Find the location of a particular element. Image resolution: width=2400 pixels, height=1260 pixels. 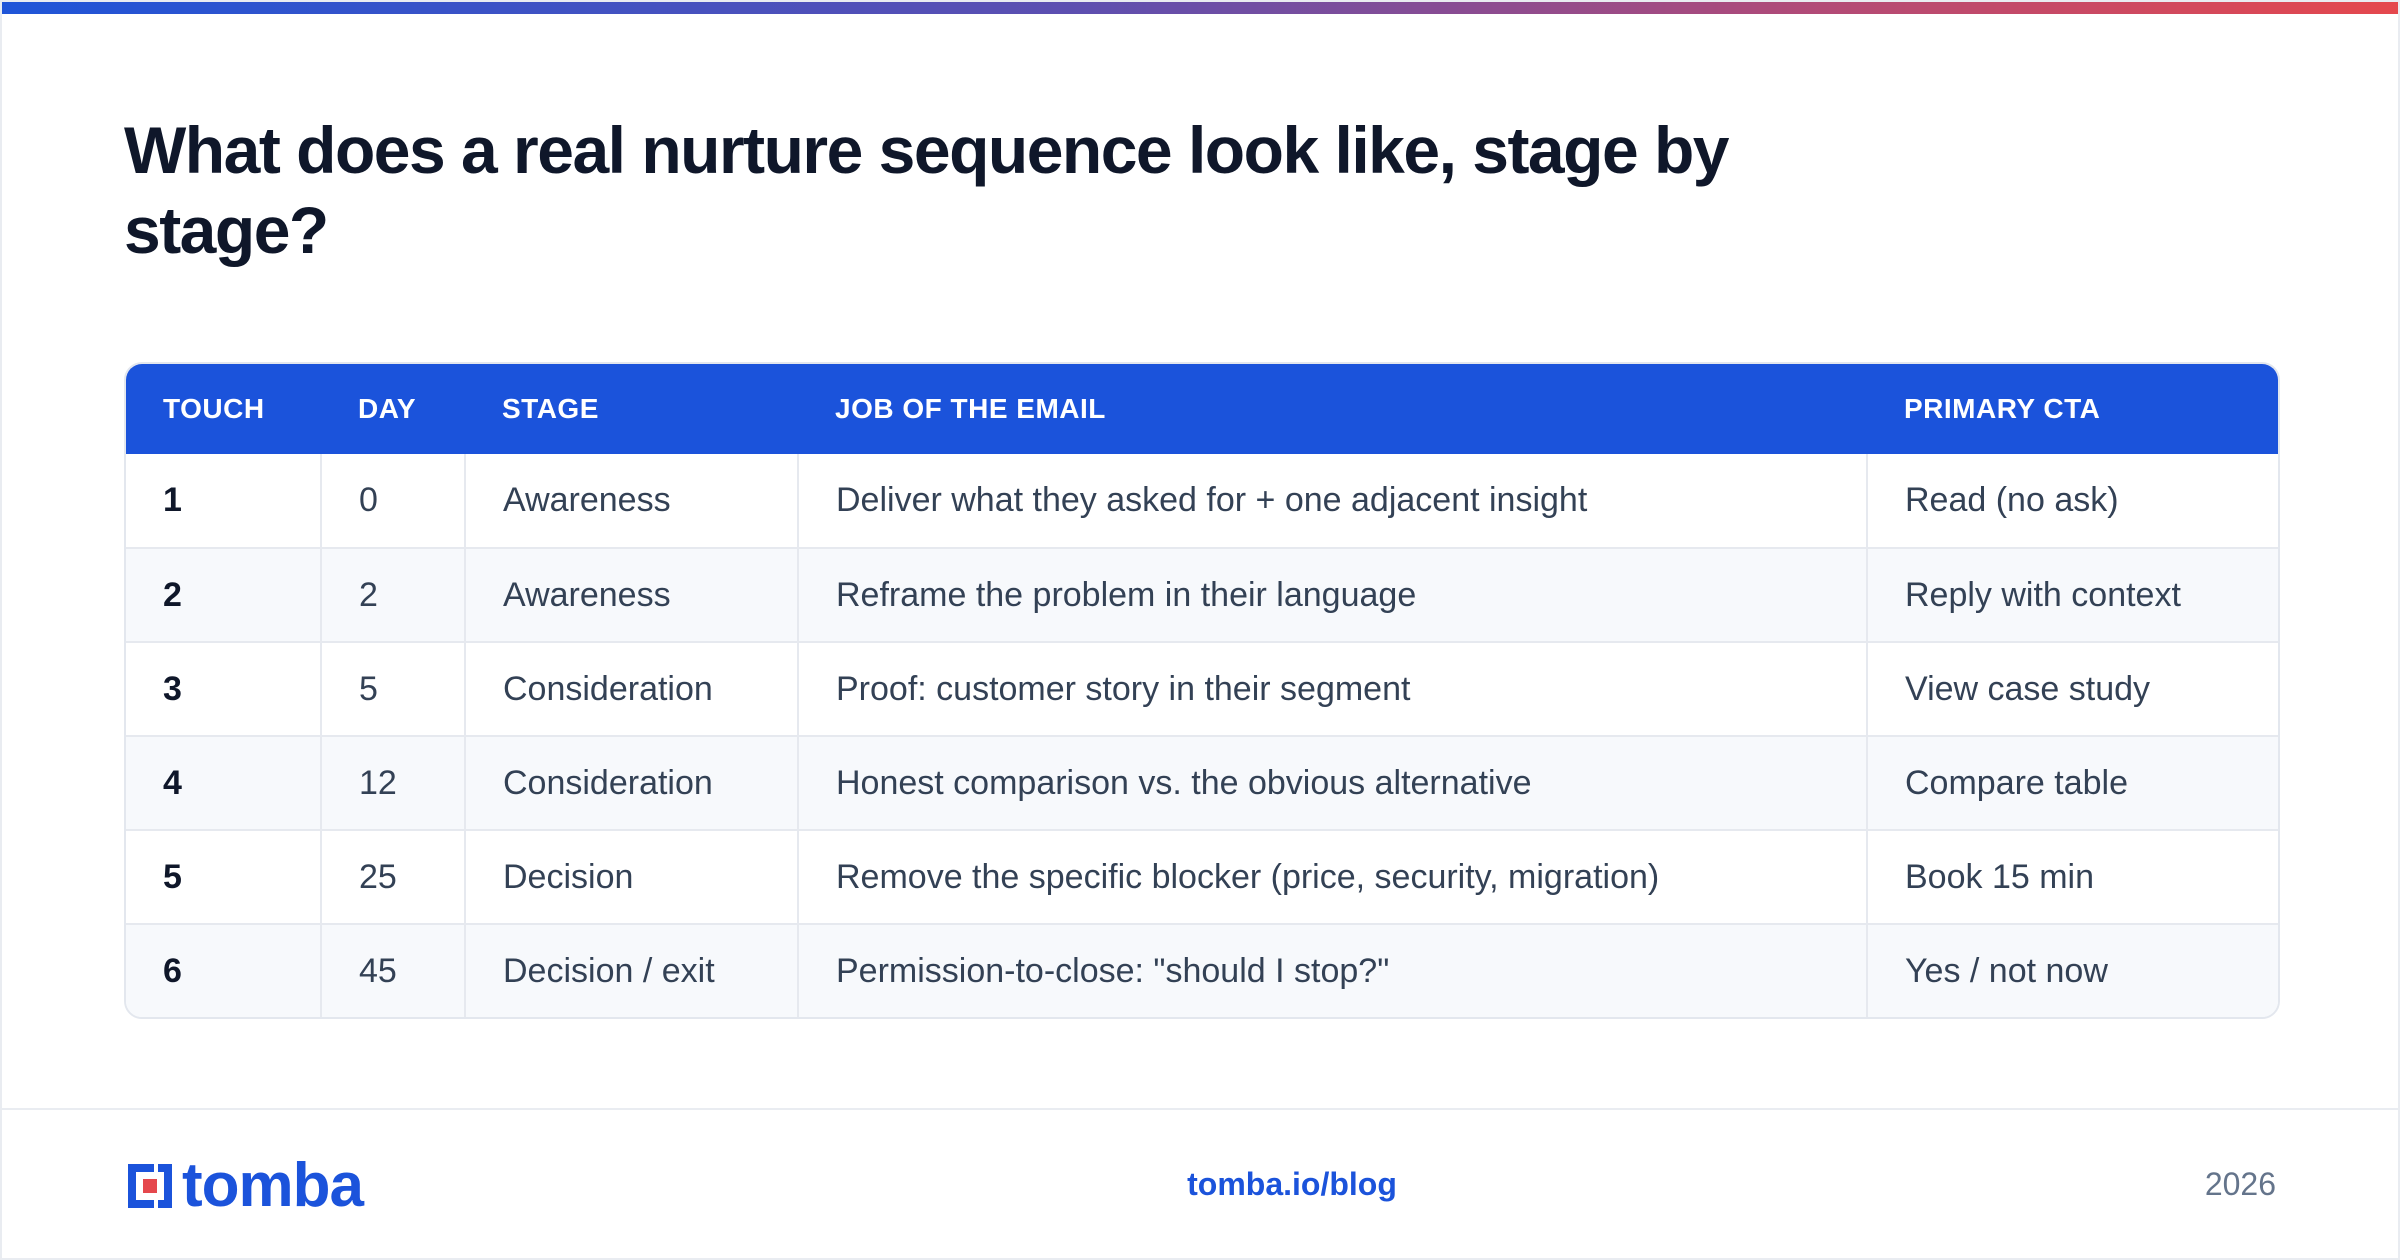

header-day: DAY is located at coordinates (387, 408).